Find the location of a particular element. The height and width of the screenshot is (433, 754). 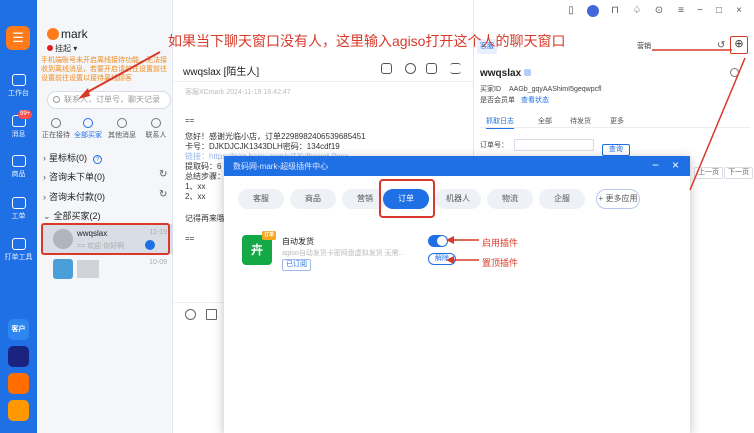

app-customer: 客户 is located at coordinates (18, 329).